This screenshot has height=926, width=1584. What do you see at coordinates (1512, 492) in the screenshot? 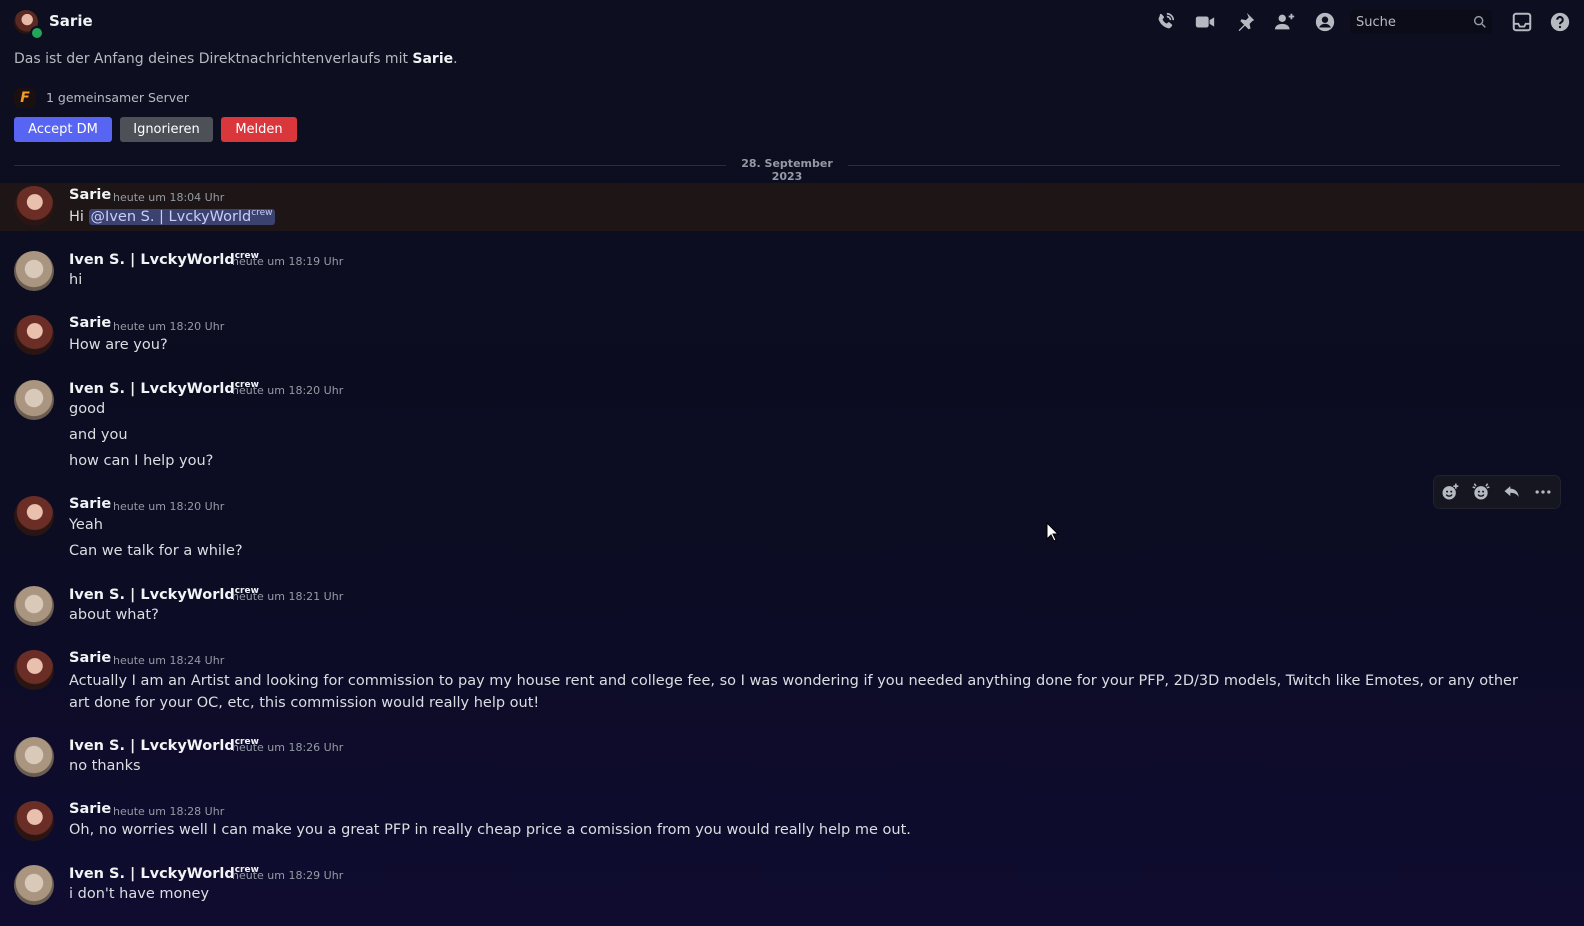
I see `reply-icon` at bounding box center [1512, 492].